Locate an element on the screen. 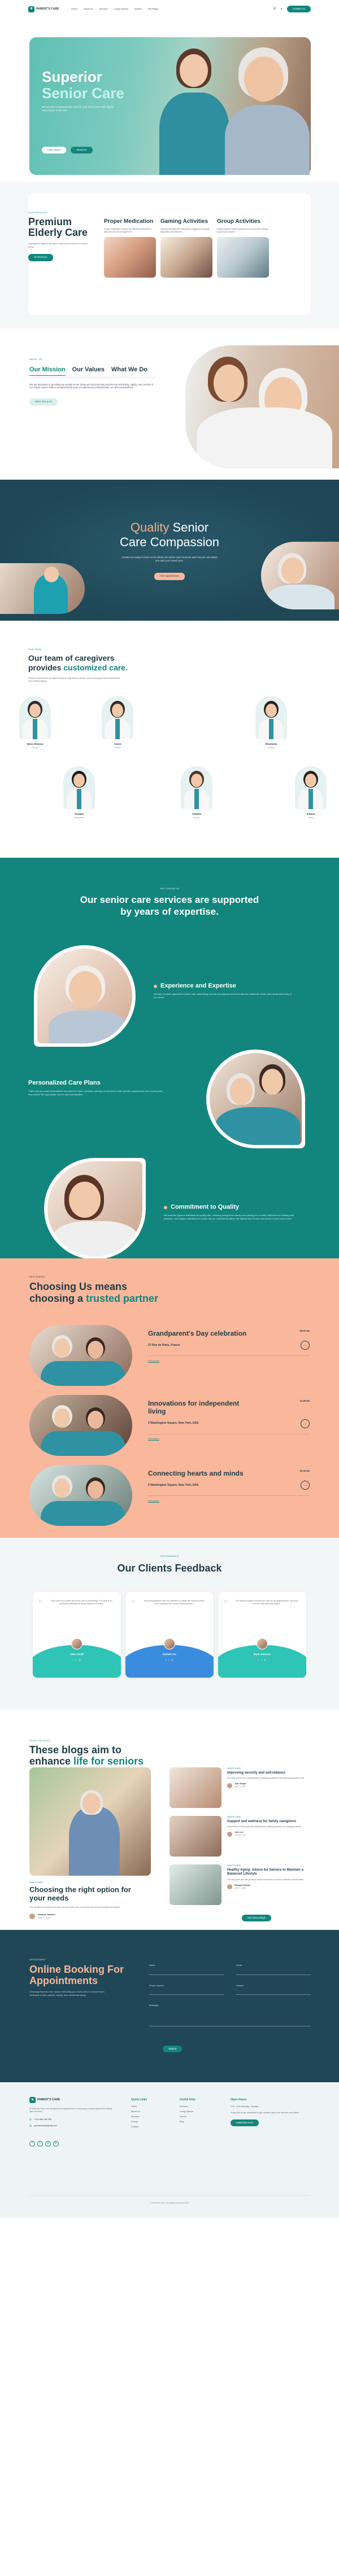  blog-post-photo is located at coordinates (195, 1787).